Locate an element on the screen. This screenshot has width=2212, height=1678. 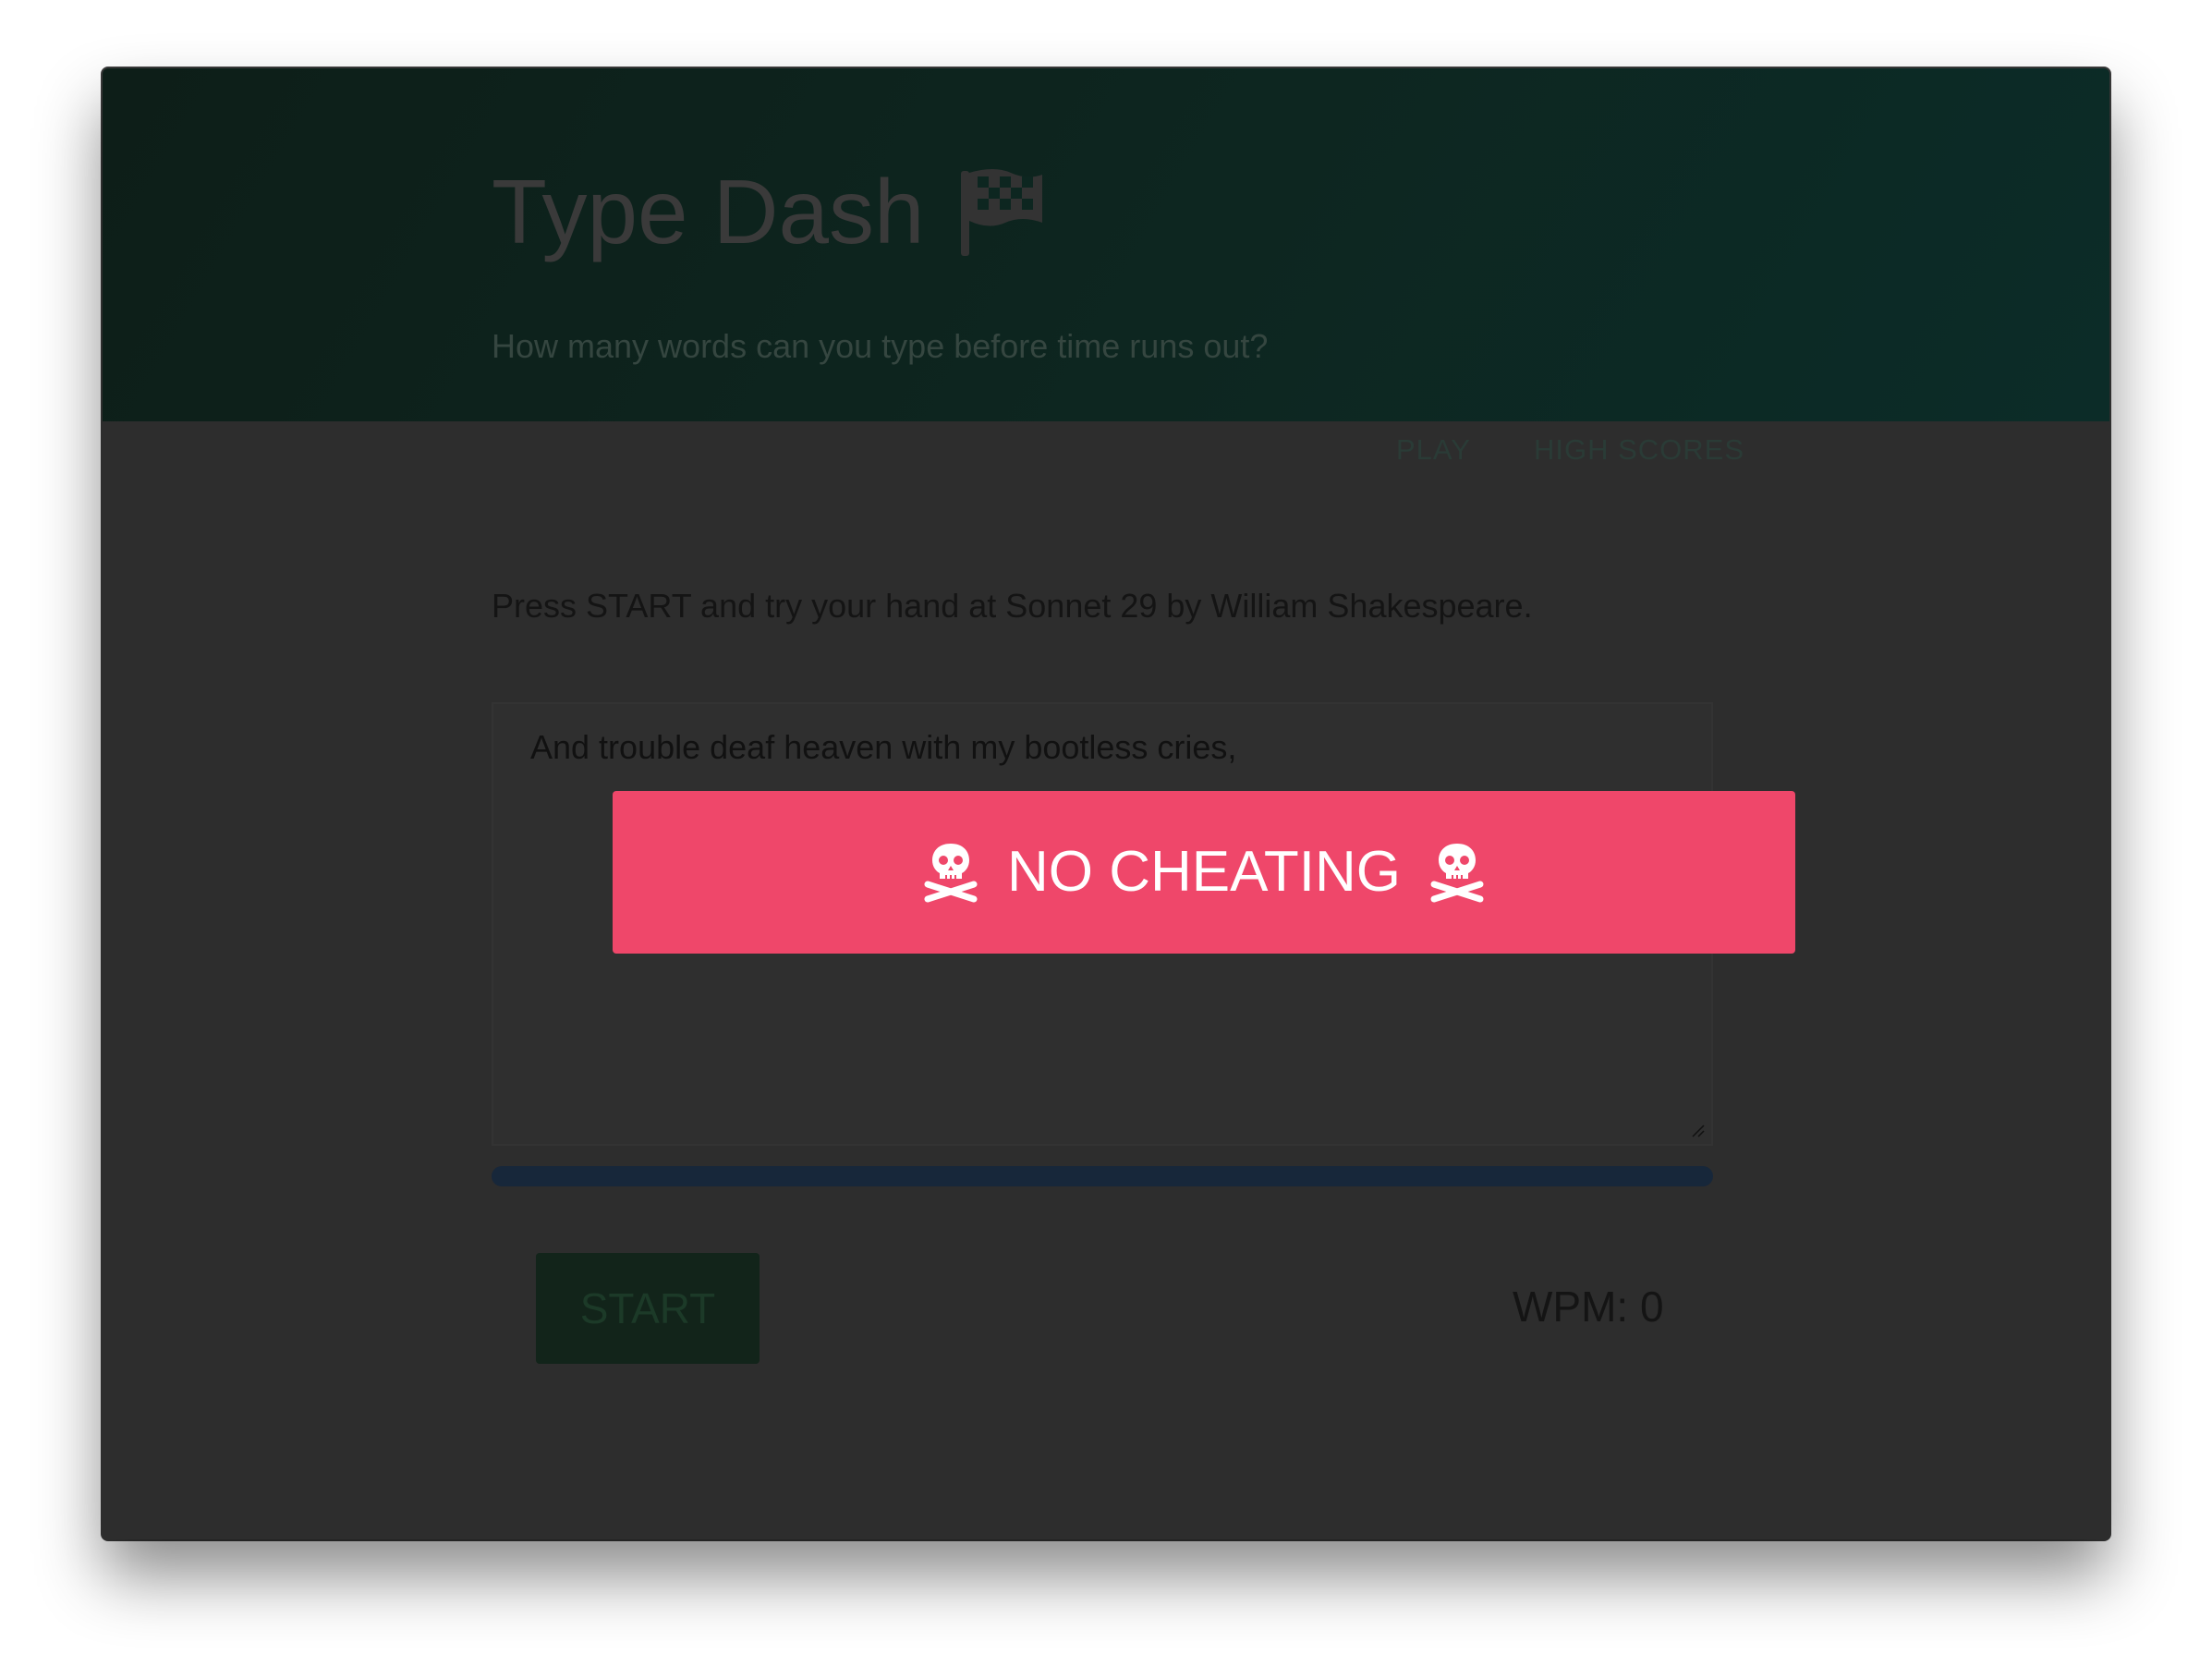
alert-text: NO CHEATING is located at coordinates (1204, 872).